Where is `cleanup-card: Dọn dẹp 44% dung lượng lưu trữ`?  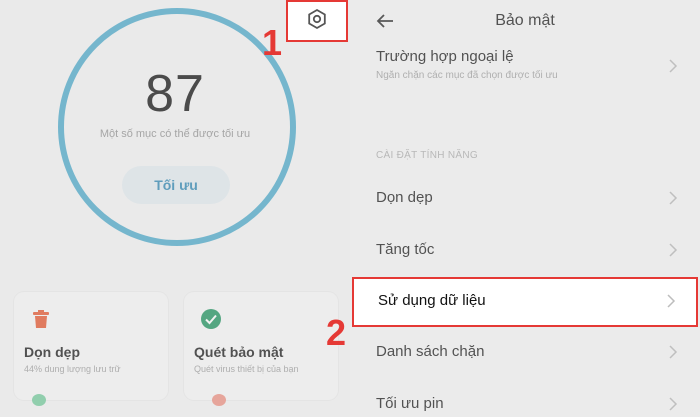
cleanup-card: Dọn dẹp 44% dung lượng lưu trữ is located at coordinates (91, 349).